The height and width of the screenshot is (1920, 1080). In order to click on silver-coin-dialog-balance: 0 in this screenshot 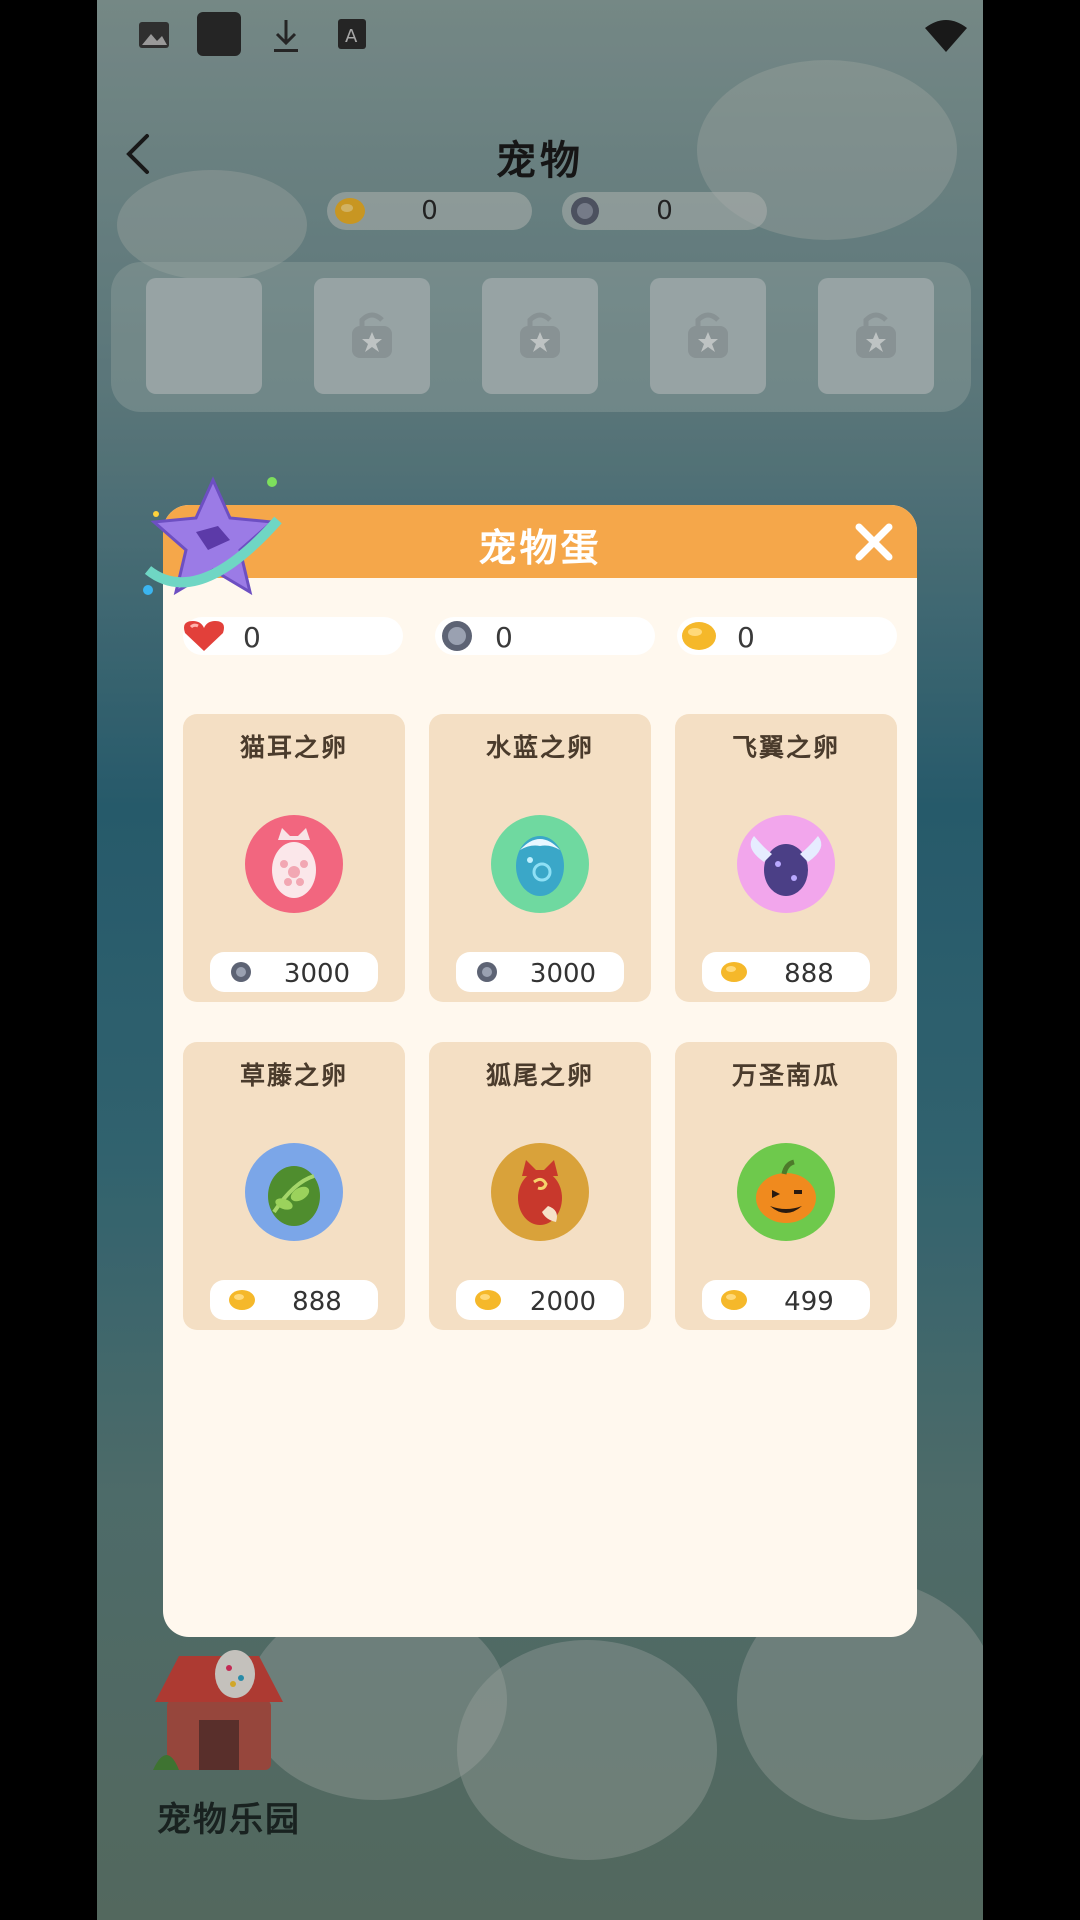, I will do `click(545, 636)`.